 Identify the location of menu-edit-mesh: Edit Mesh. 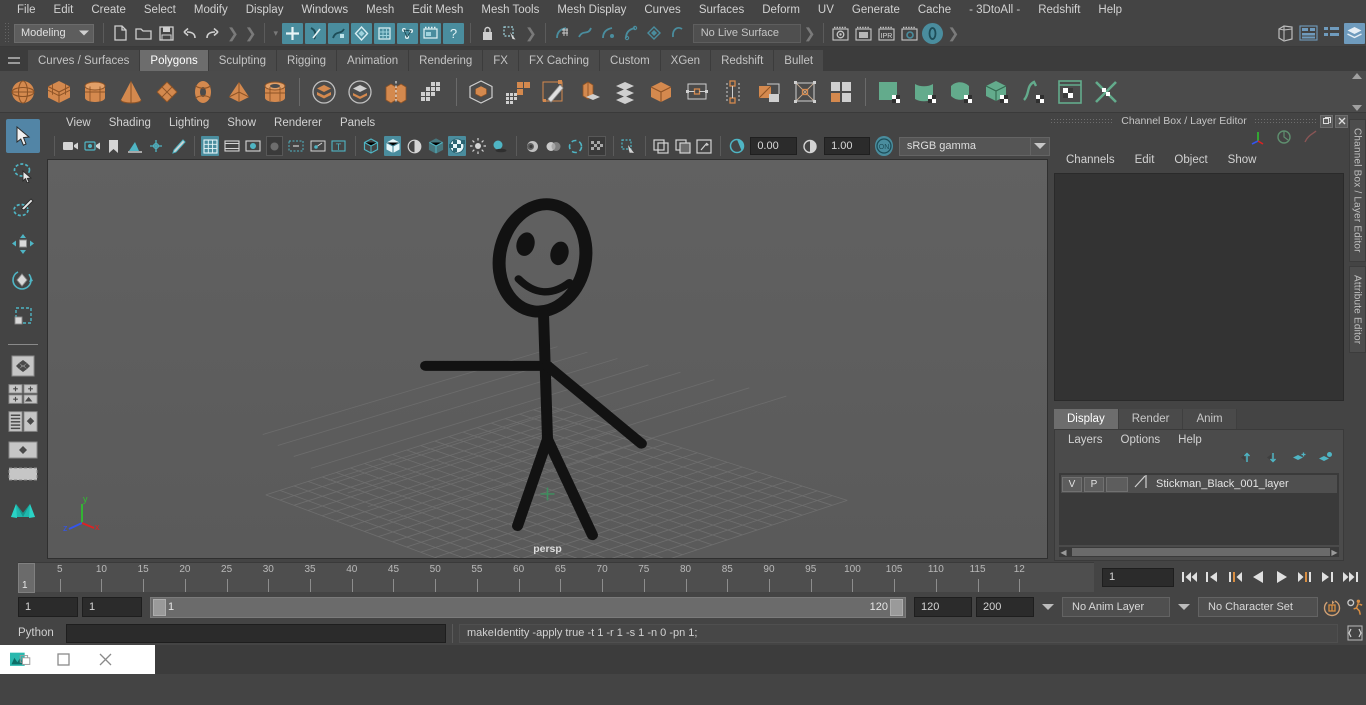
(437, 10).